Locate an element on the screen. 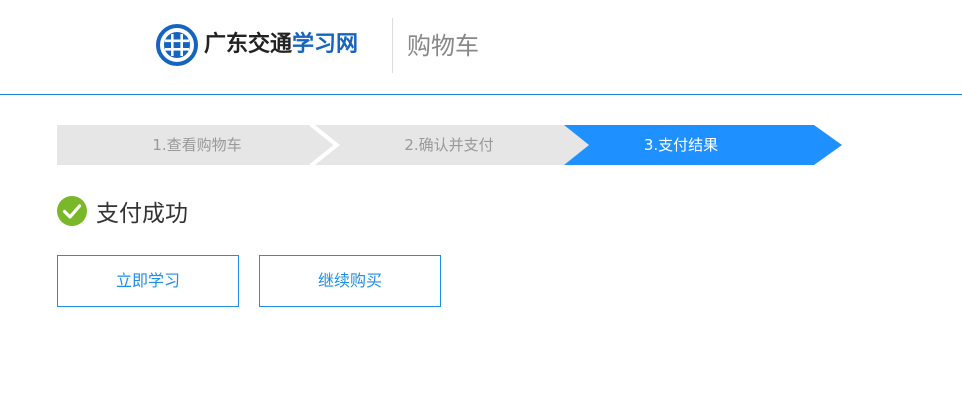 The height and width of the screenshot is (408, 962). page-title: 购物车 is located at coordinates (443, 46).